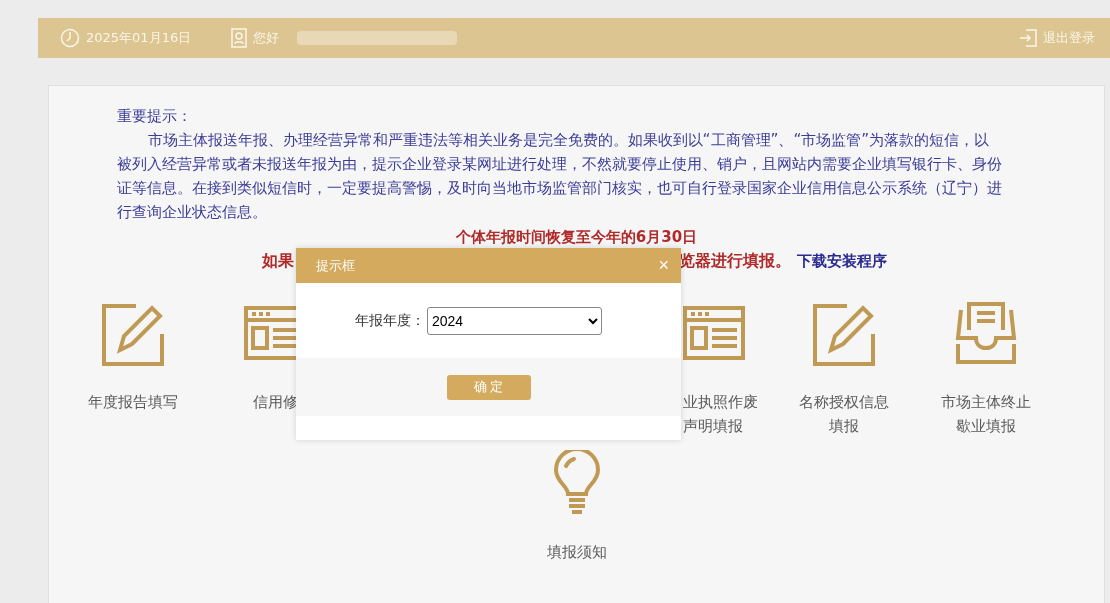 Image resolution: width=1110 pixels, height=603 pixels. Describe the element at coordinates (986, 333) in the screenshot. I see `inbox-document-icon` at that location.